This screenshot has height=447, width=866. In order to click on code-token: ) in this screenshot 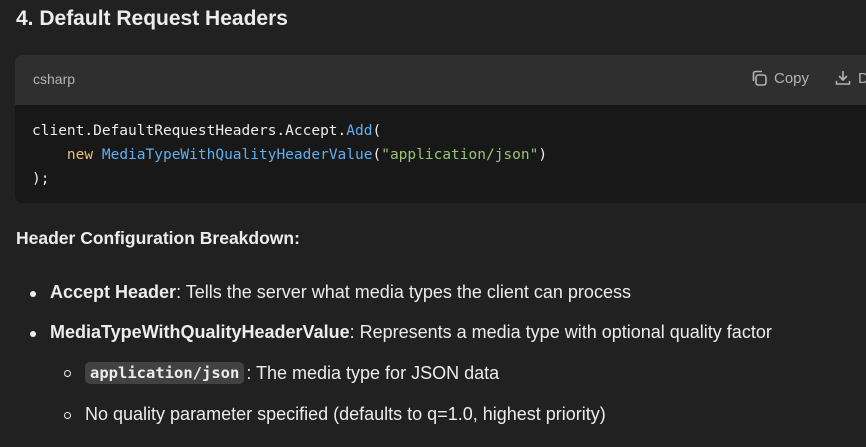, I will do `click(543, 155)`.